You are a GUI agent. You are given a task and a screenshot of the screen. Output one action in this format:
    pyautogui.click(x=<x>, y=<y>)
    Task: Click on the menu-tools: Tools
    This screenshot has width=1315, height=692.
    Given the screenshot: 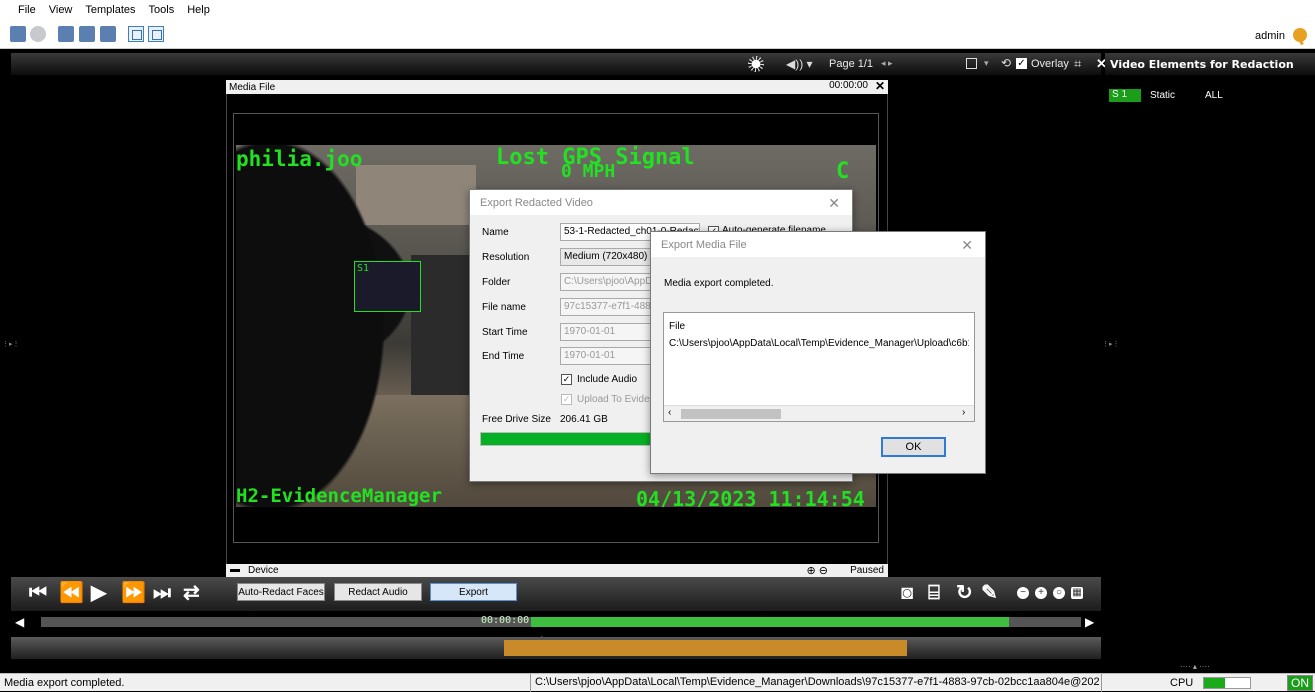 What is the action you would take?
    pyautogui.click(x=162, y=10)
    